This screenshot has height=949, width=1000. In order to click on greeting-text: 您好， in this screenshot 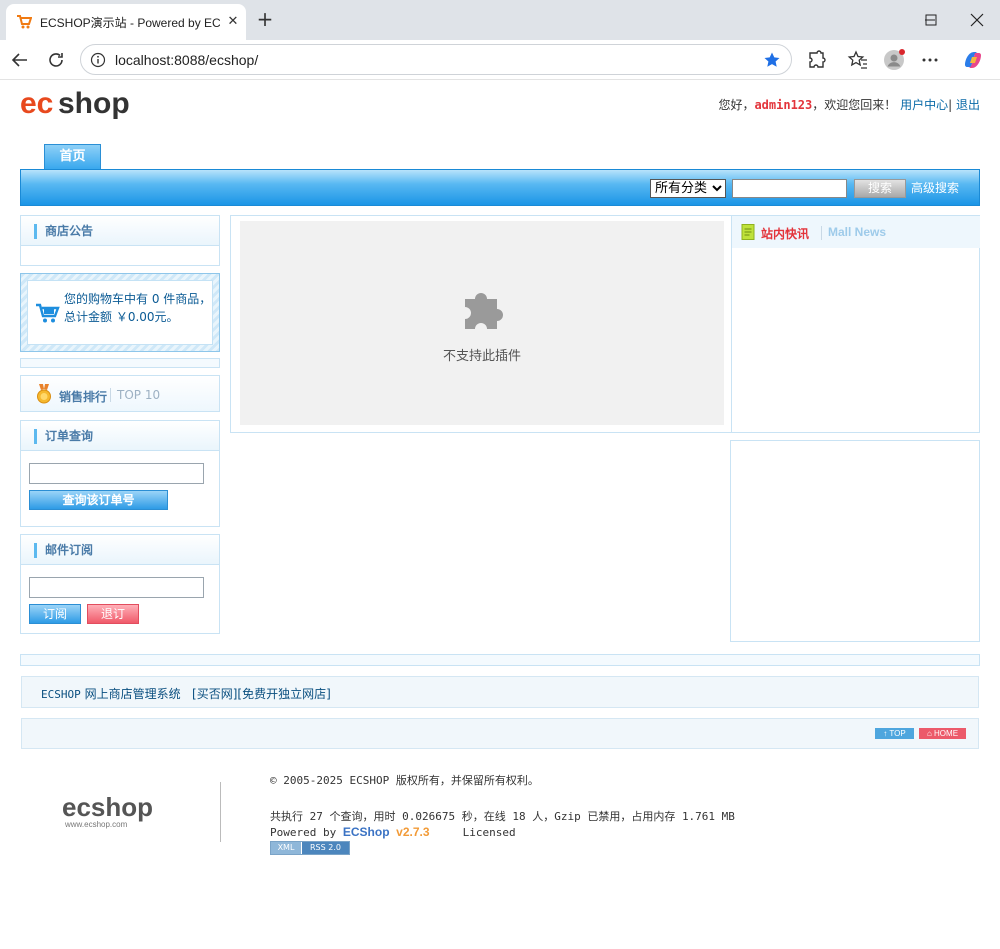, I will do `click(736, 105)`.